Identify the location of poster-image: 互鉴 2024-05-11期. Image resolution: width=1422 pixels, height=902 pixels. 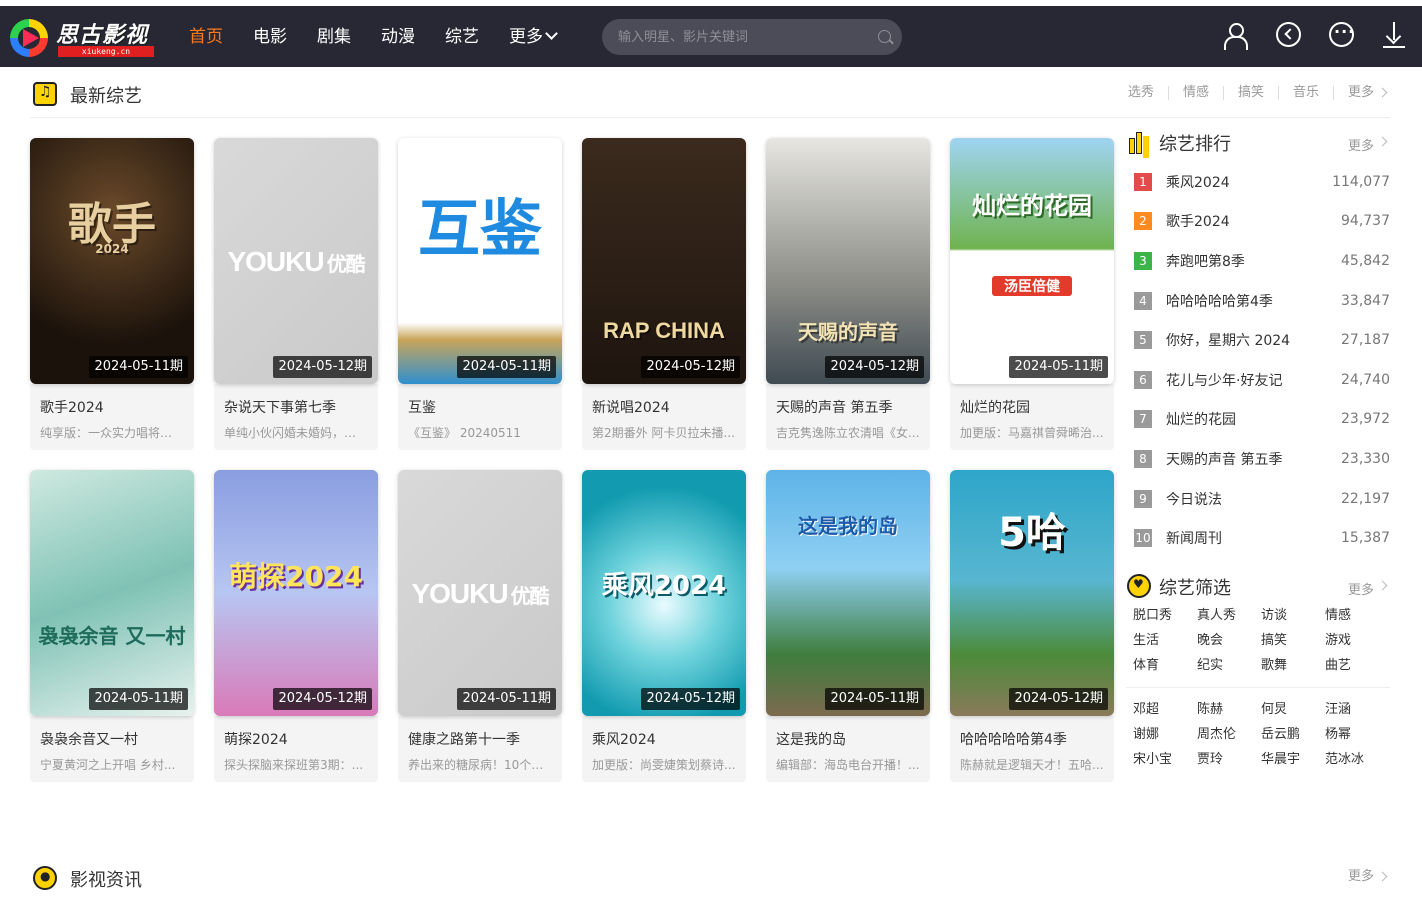
(480, 261).